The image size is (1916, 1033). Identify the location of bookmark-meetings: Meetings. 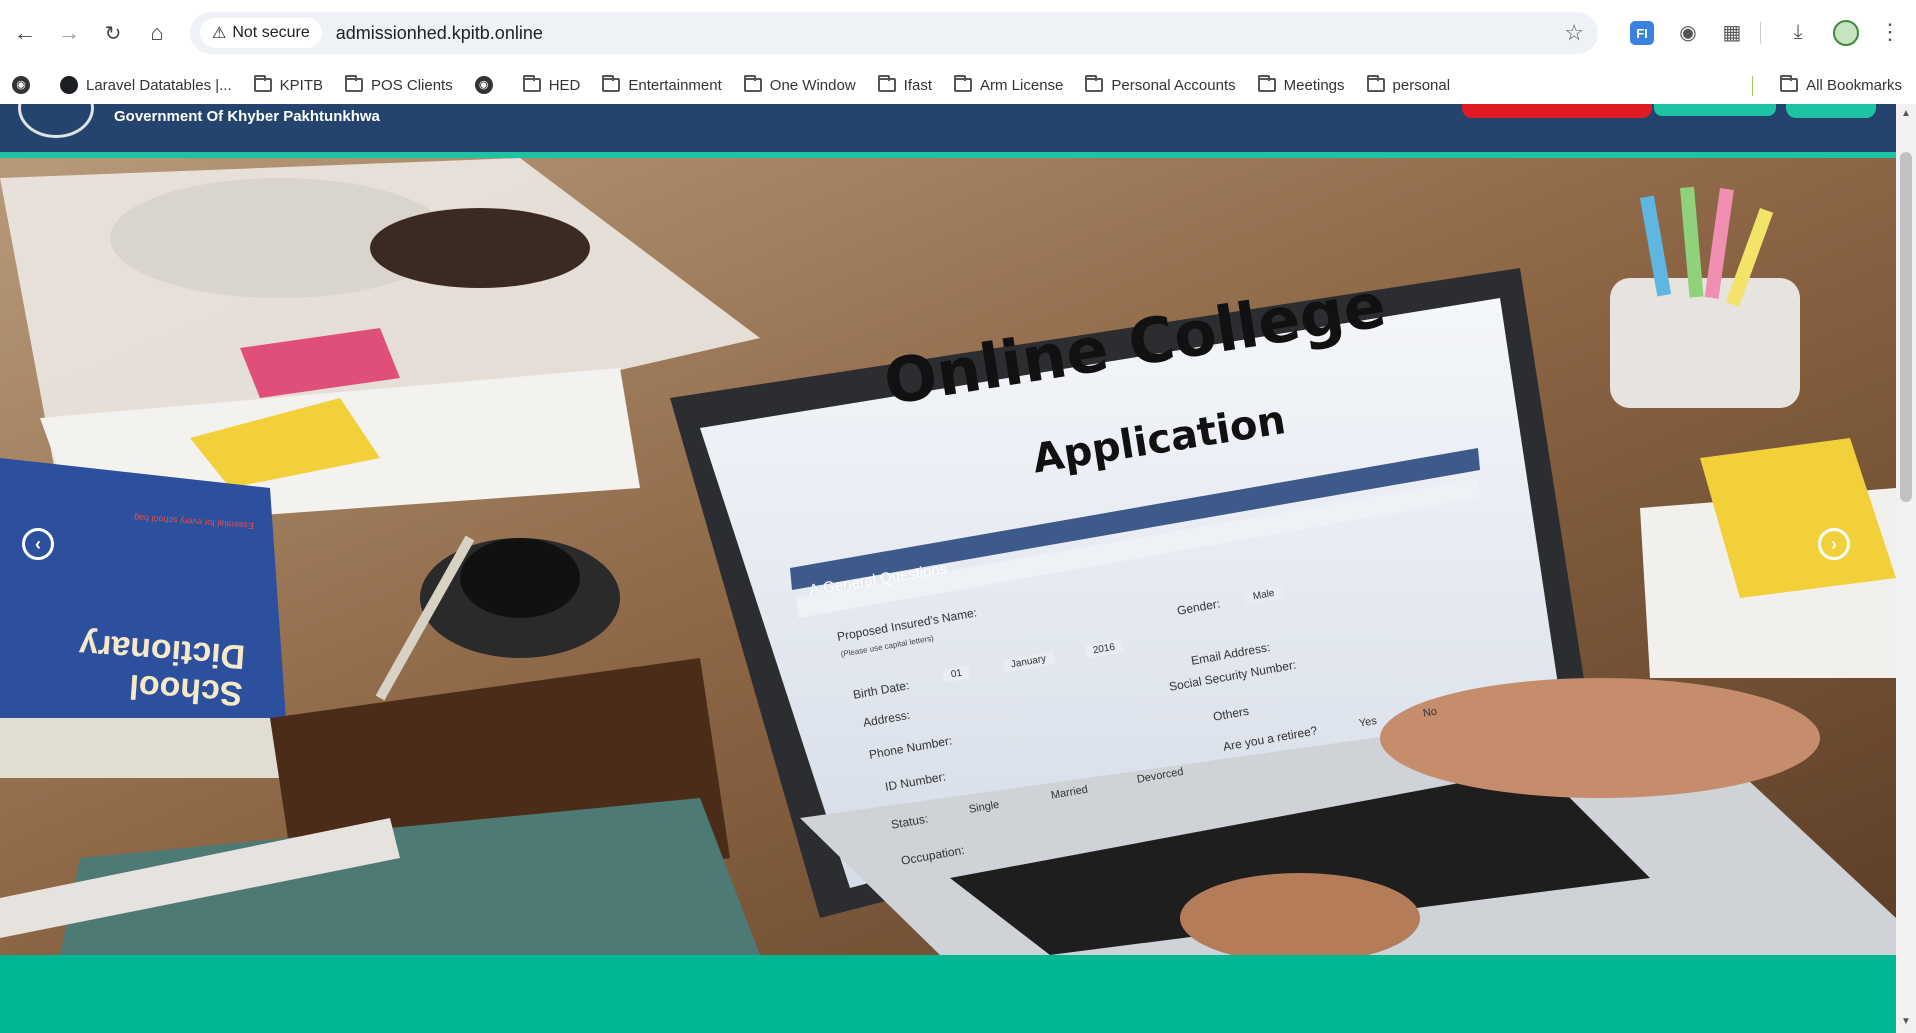
(1301, 84).